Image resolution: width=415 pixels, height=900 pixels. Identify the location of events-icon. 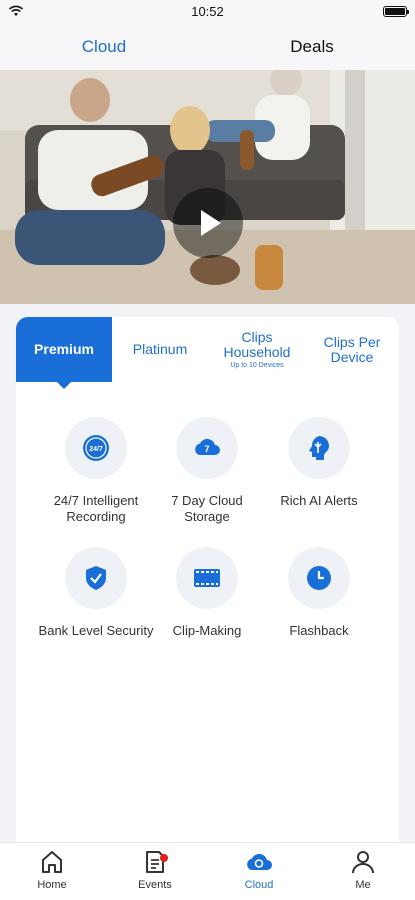
(155, 862).